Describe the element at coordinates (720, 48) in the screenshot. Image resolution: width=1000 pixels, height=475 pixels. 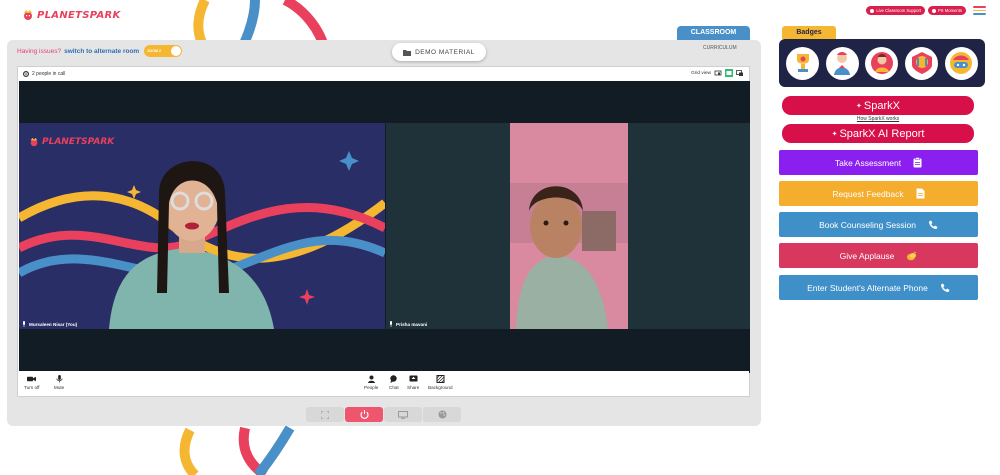
I see `tab-curriculum: CURRICULUM` at that location.